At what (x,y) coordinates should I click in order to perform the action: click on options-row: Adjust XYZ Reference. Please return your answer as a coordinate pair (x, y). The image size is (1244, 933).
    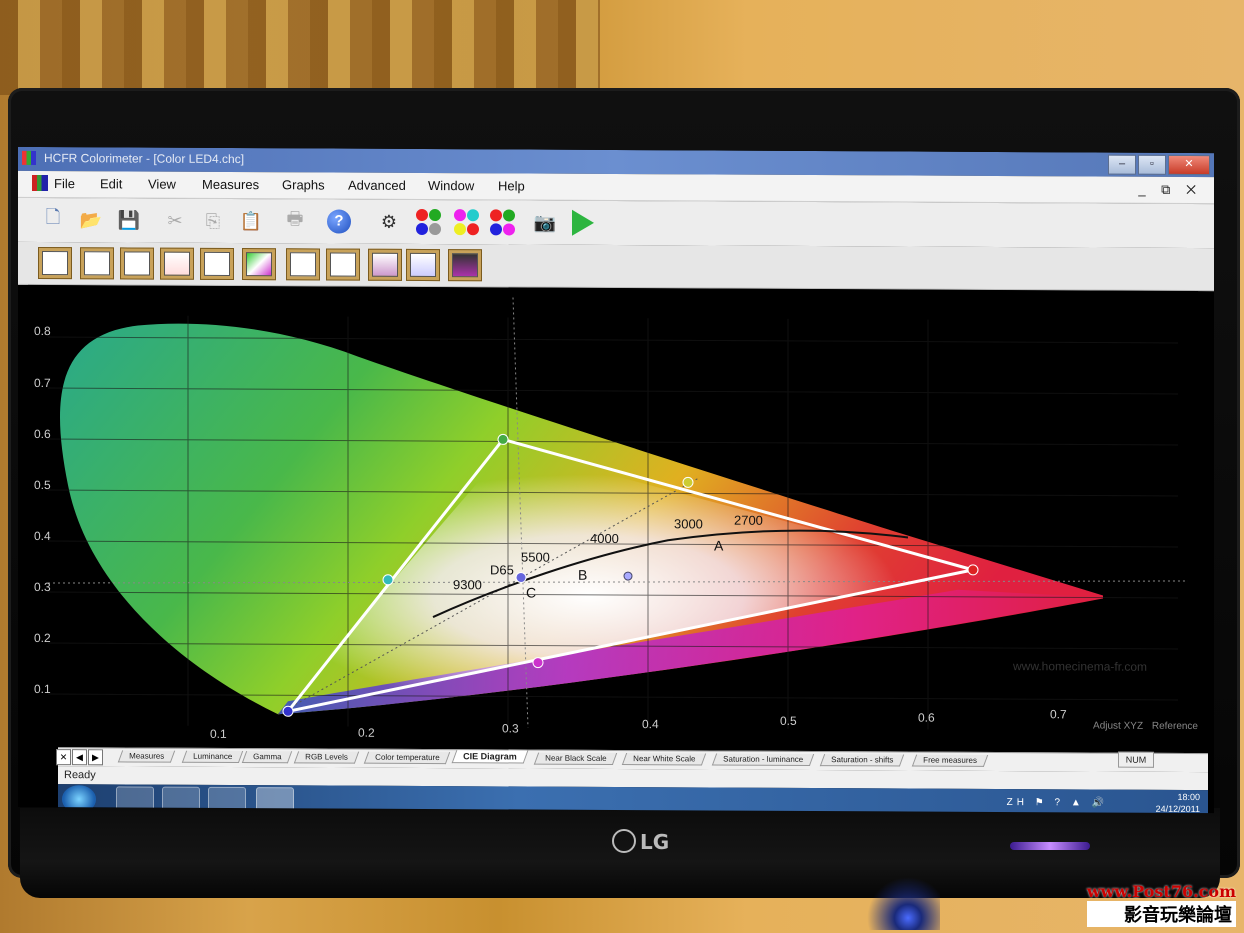
    Looking at the image, I should click on (1142, 726).